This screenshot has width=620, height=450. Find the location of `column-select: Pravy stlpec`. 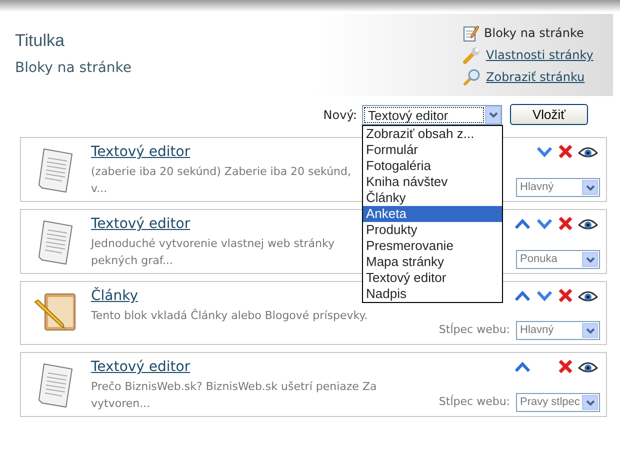

column-select: Pravy stlpec is located at coordinates (558, 402).